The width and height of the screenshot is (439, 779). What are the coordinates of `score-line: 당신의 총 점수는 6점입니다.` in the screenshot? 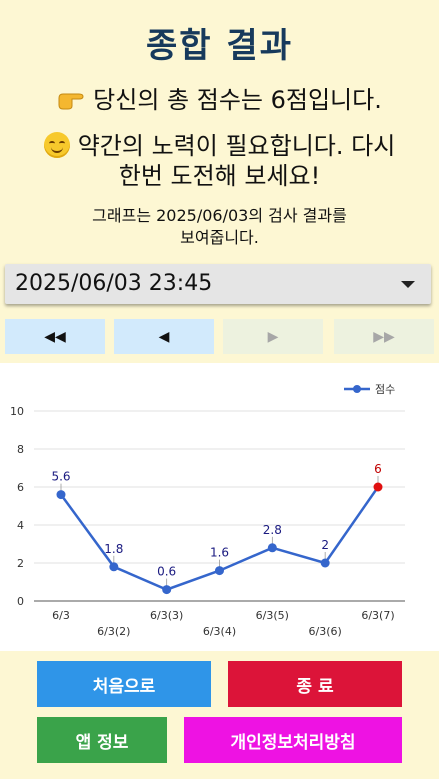 It's located at (219, 100).